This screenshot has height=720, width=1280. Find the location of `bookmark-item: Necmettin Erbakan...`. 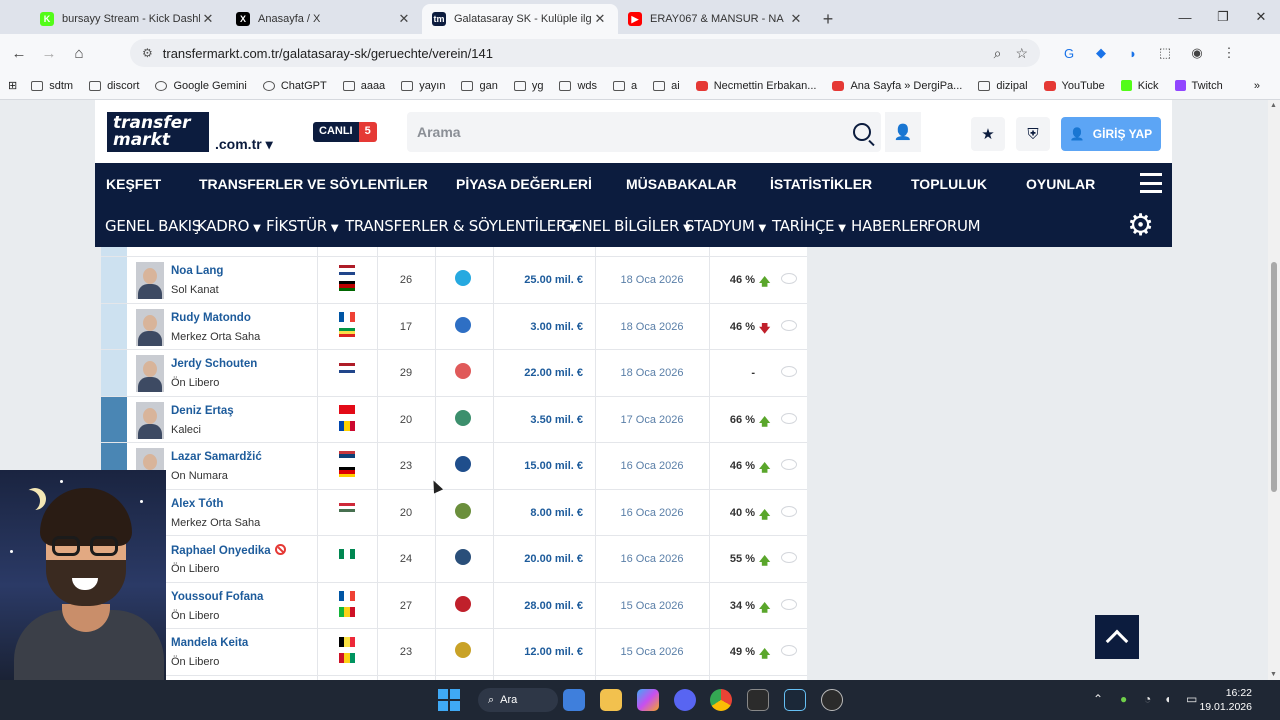

bookmark-item: Necmettin Erbakan... is located at coordinates (755, 86).